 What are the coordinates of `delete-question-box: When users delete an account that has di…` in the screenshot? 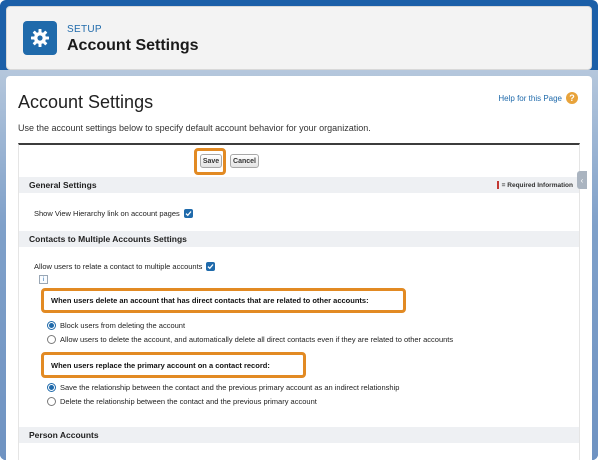 It's located at (223, 300).